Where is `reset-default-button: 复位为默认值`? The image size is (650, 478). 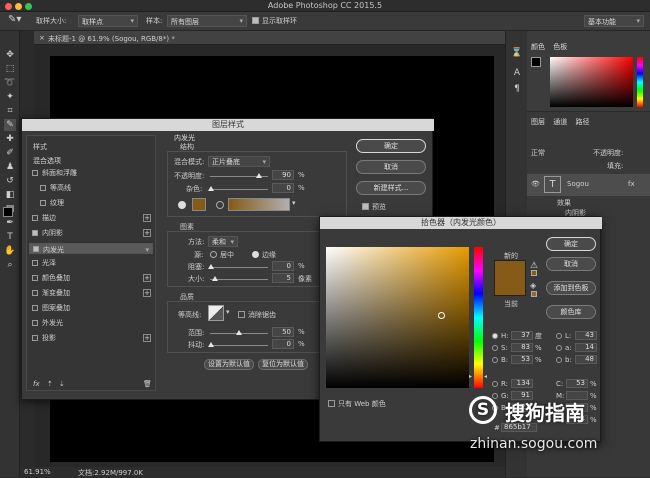
reset-default-button: 复位为默认值 is located at coordinates (283, 364).